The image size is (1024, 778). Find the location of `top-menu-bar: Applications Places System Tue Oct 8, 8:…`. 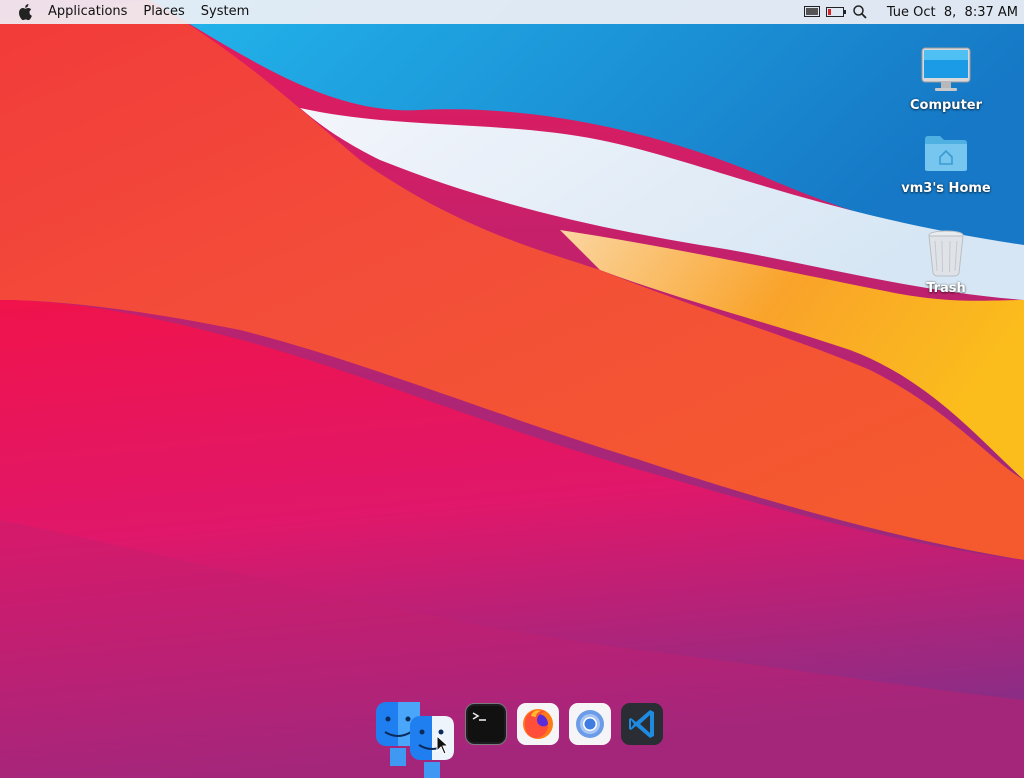

top-menu-bar: Applications Places System Tue Oct 8, 8:… is located at coordinates (512, 12).